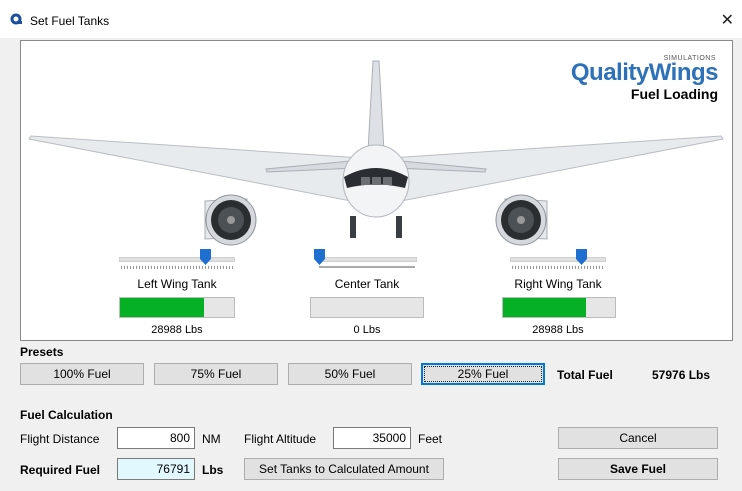  I want to click on window-title: Set Fuel Tanks, so click(70, 21).